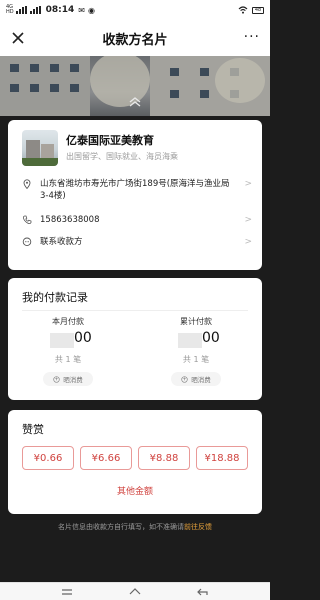 This screenshot has height=600, width=320. I want to click on monthly-payment-count: 共 1 笔, so click(68, 359).